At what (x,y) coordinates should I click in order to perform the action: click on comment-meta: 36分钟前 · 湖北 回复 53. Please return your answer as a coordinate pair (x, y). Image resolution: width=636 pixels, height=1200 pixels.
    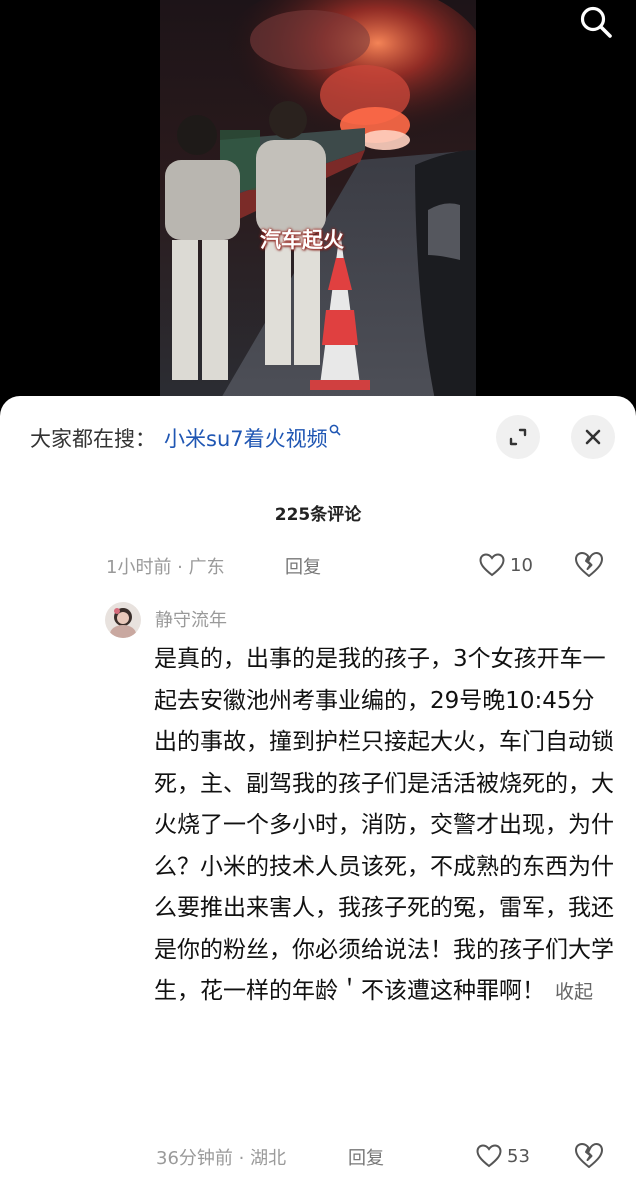
    Looking at the image, I should click on (318, 1156).